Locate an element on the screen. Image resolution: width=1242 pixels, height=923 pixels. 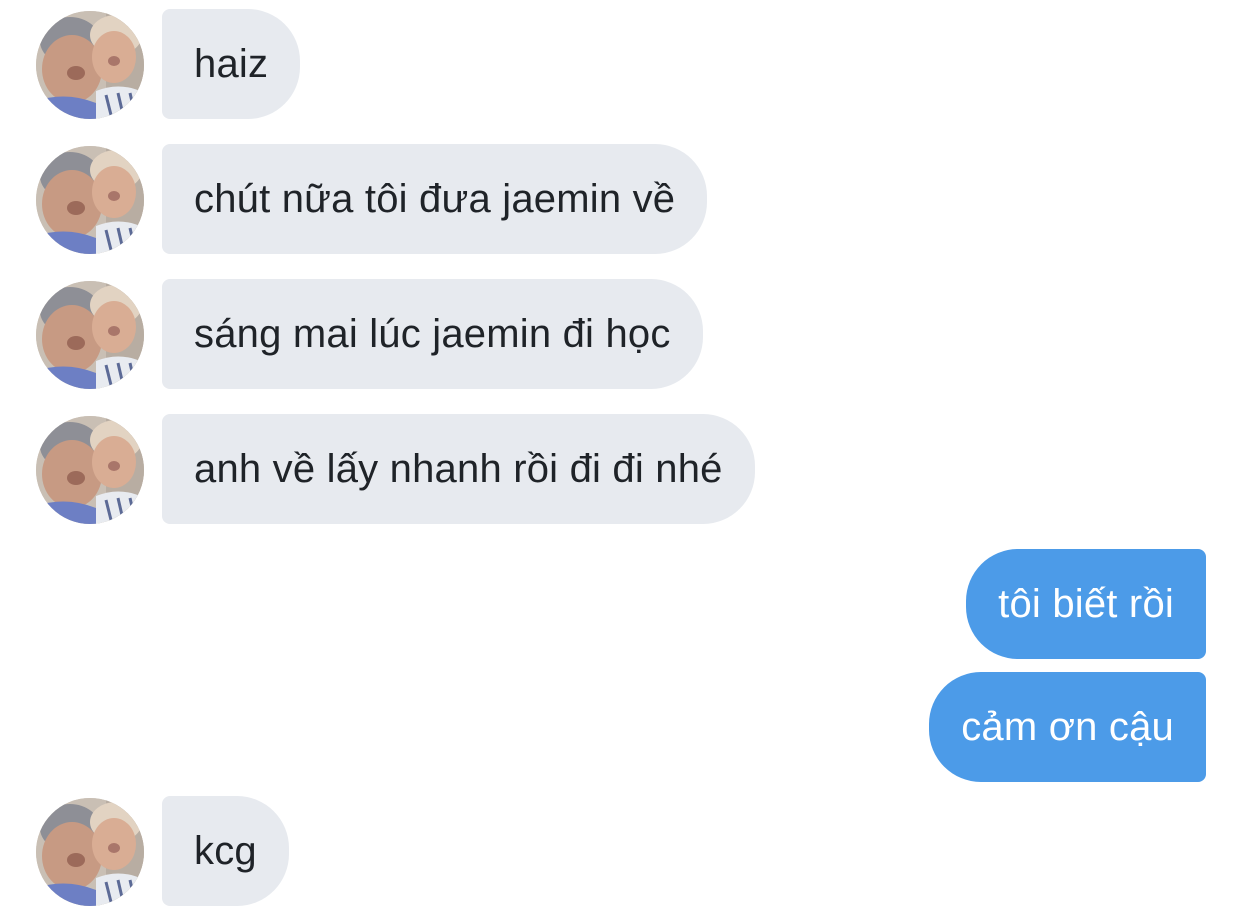
message-text: sáng mai lúc jaemin đi học is located at coordinates (432, 334).